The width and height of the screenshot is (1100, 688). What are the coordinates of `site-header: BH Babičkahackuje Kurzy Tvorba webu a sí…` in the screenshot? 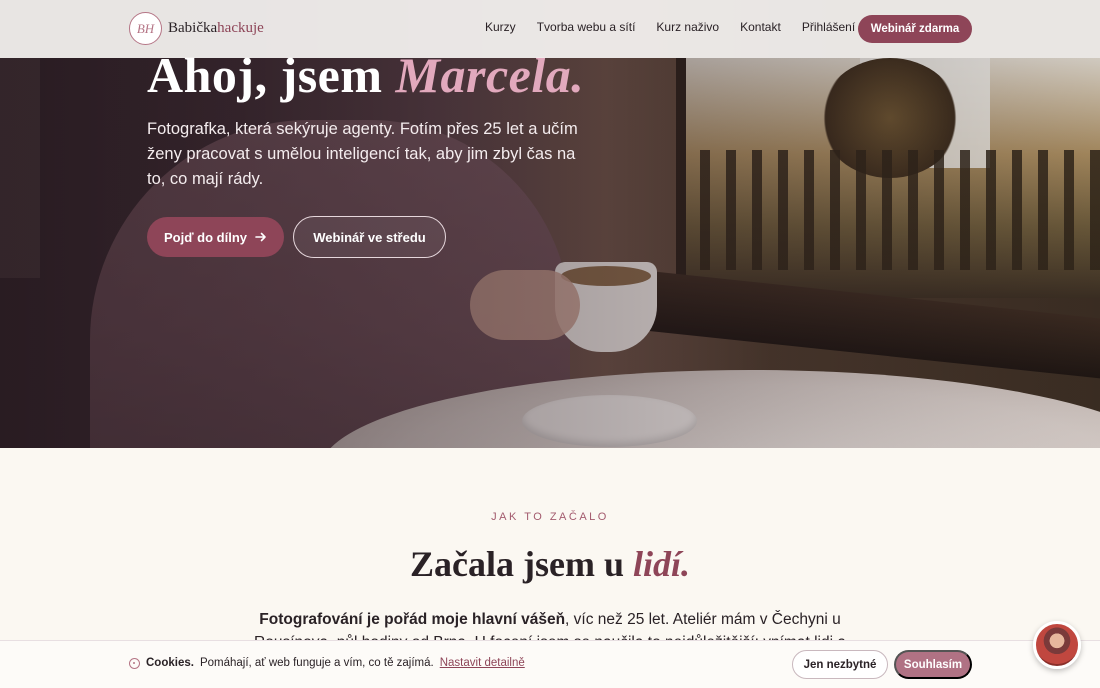 It's located at (550, 29).